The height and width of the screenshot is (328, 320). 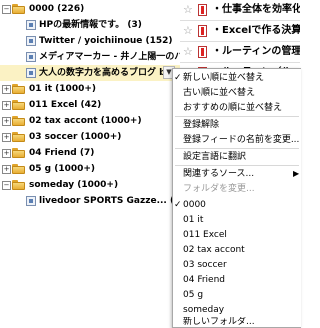 I want to click on menu-item-label: 設定言語に翻訳, so click(x=215, y=157).